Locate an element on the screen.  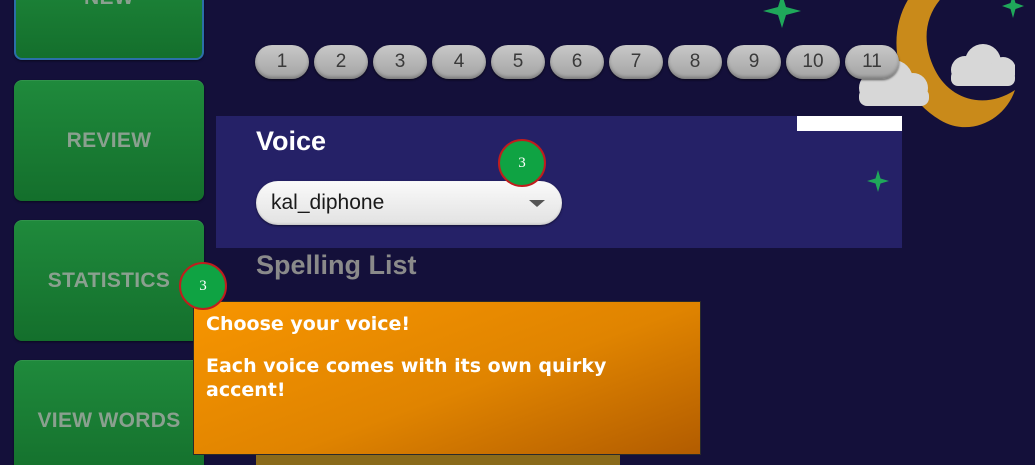
sidebar-item-review: REVIEW is located at coordinates (109, 140).